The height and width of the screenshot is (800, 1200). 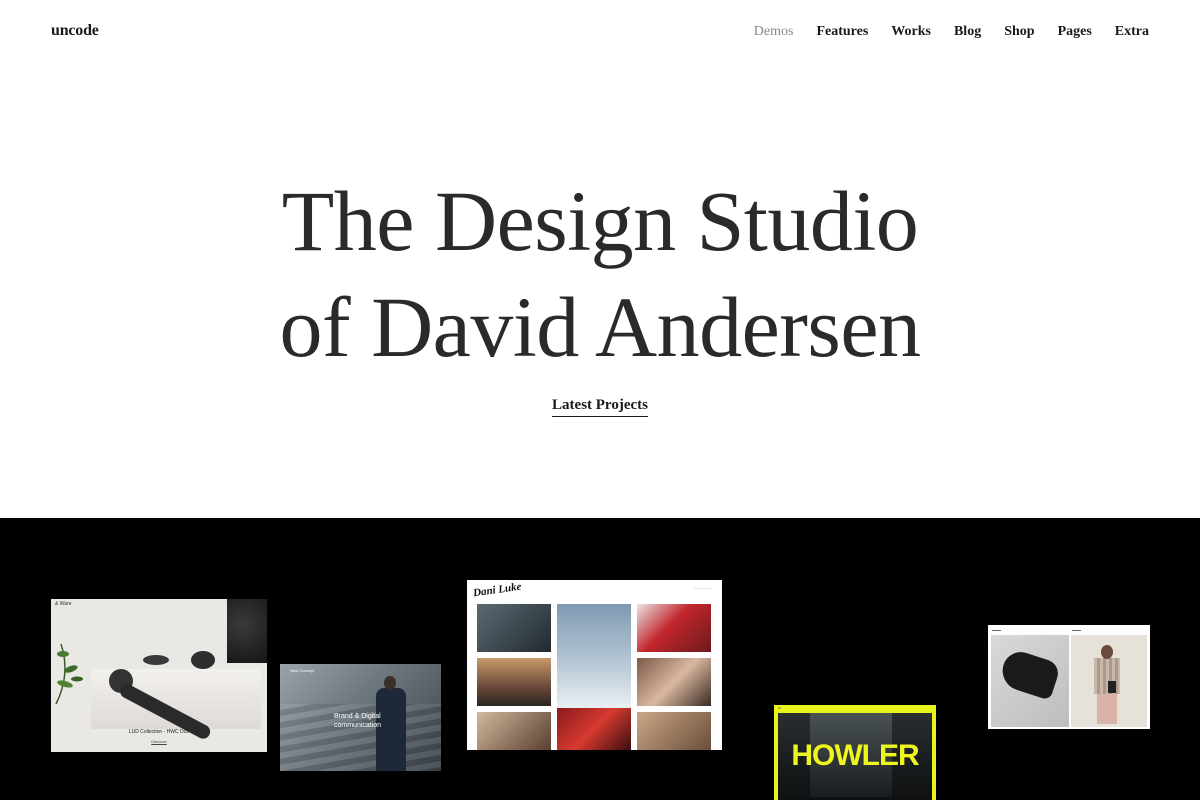 What do you see at coordinates (600, 221) in the screenshot?
I see `hero-title-line-1: The Design Studio` at bounding box center [600, 221].